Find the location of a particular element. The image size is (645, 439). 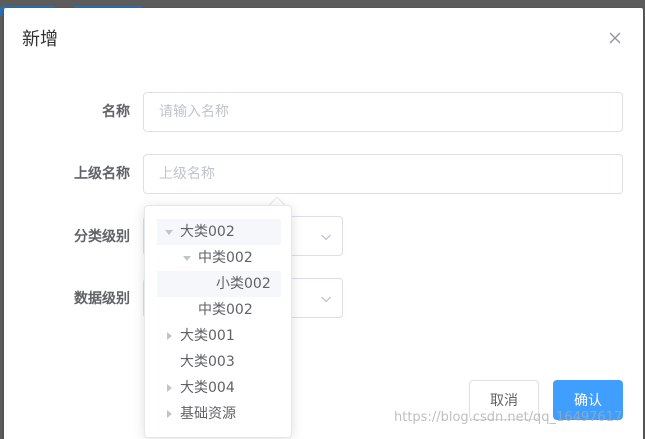

data-level-label: 数据级别 is located at coordinates (102, 299).